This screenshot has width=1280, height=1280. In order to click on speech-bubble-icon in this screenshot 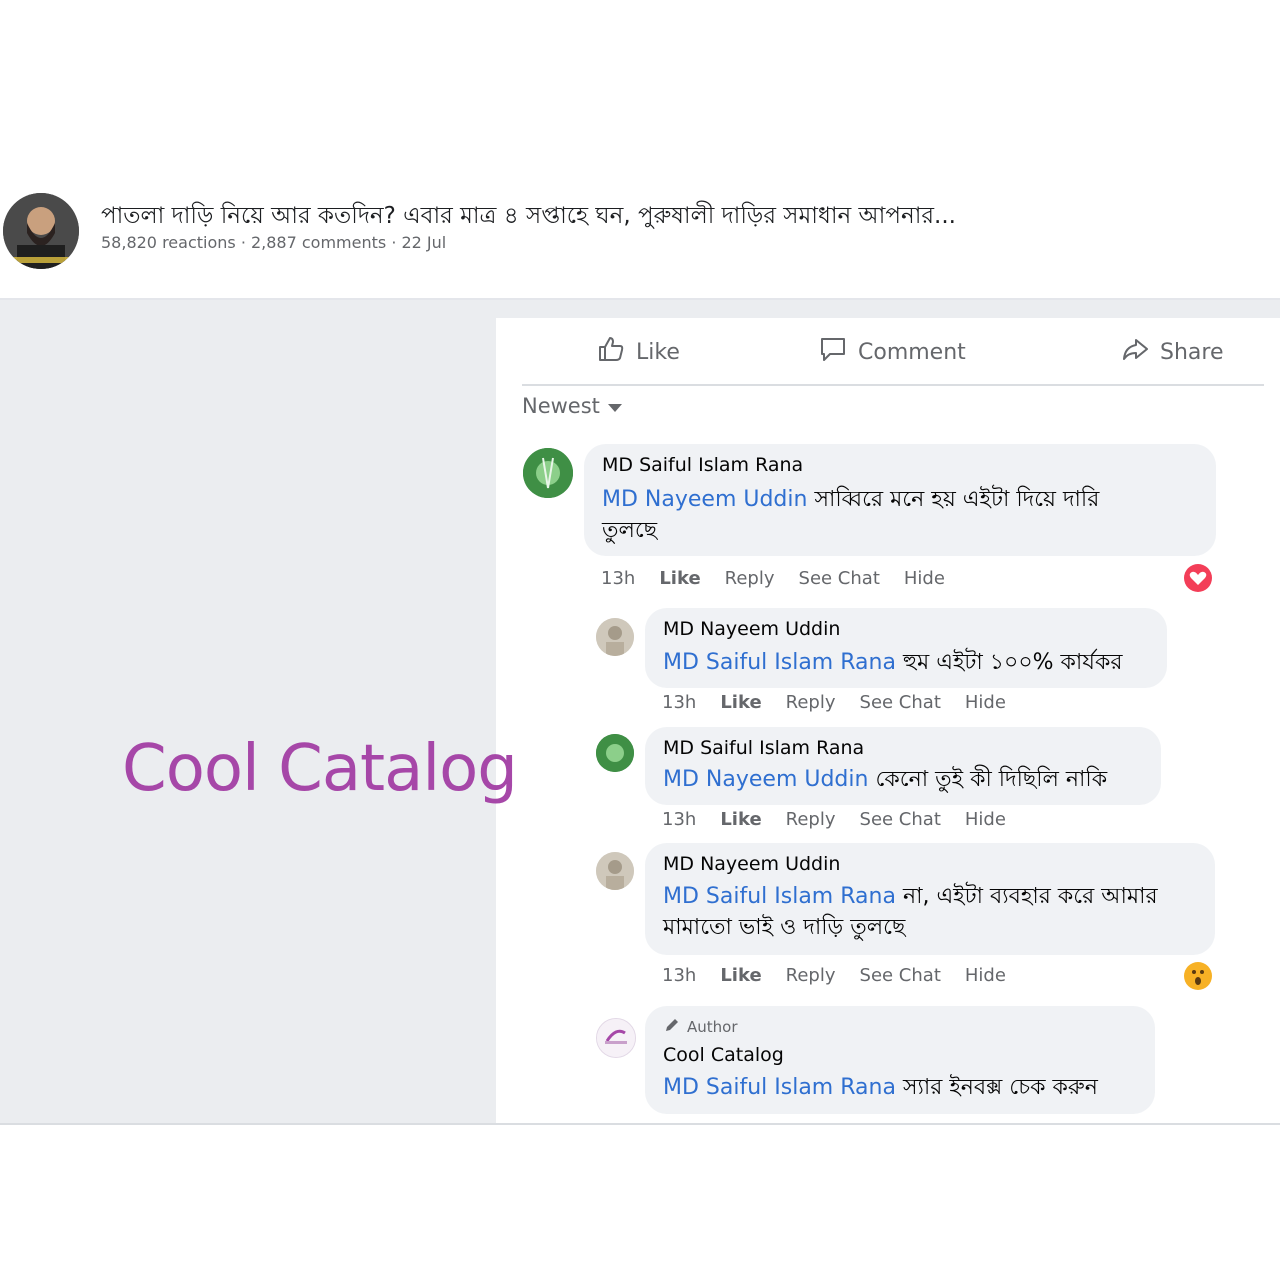, I will do `click(833, 352)`.